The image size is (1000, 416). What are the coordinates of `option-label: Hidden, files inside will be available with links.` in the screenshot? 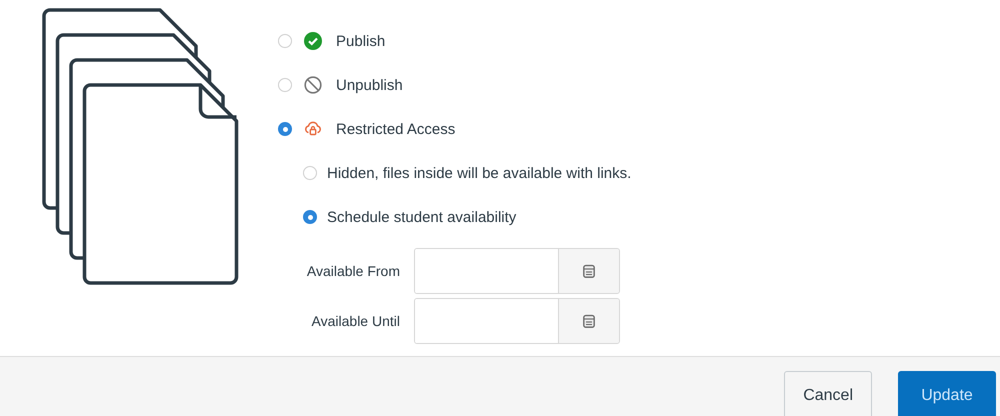 It's located at (479, 173).